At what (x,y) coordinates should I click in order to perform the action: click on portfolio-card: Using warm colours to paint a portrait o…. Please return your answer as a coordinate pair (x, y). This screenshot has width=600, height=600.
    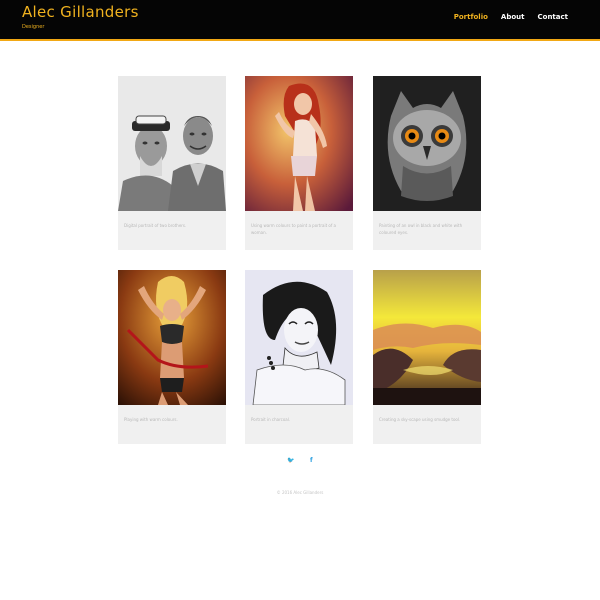
    Looking at the image, I should click on (299, 163).